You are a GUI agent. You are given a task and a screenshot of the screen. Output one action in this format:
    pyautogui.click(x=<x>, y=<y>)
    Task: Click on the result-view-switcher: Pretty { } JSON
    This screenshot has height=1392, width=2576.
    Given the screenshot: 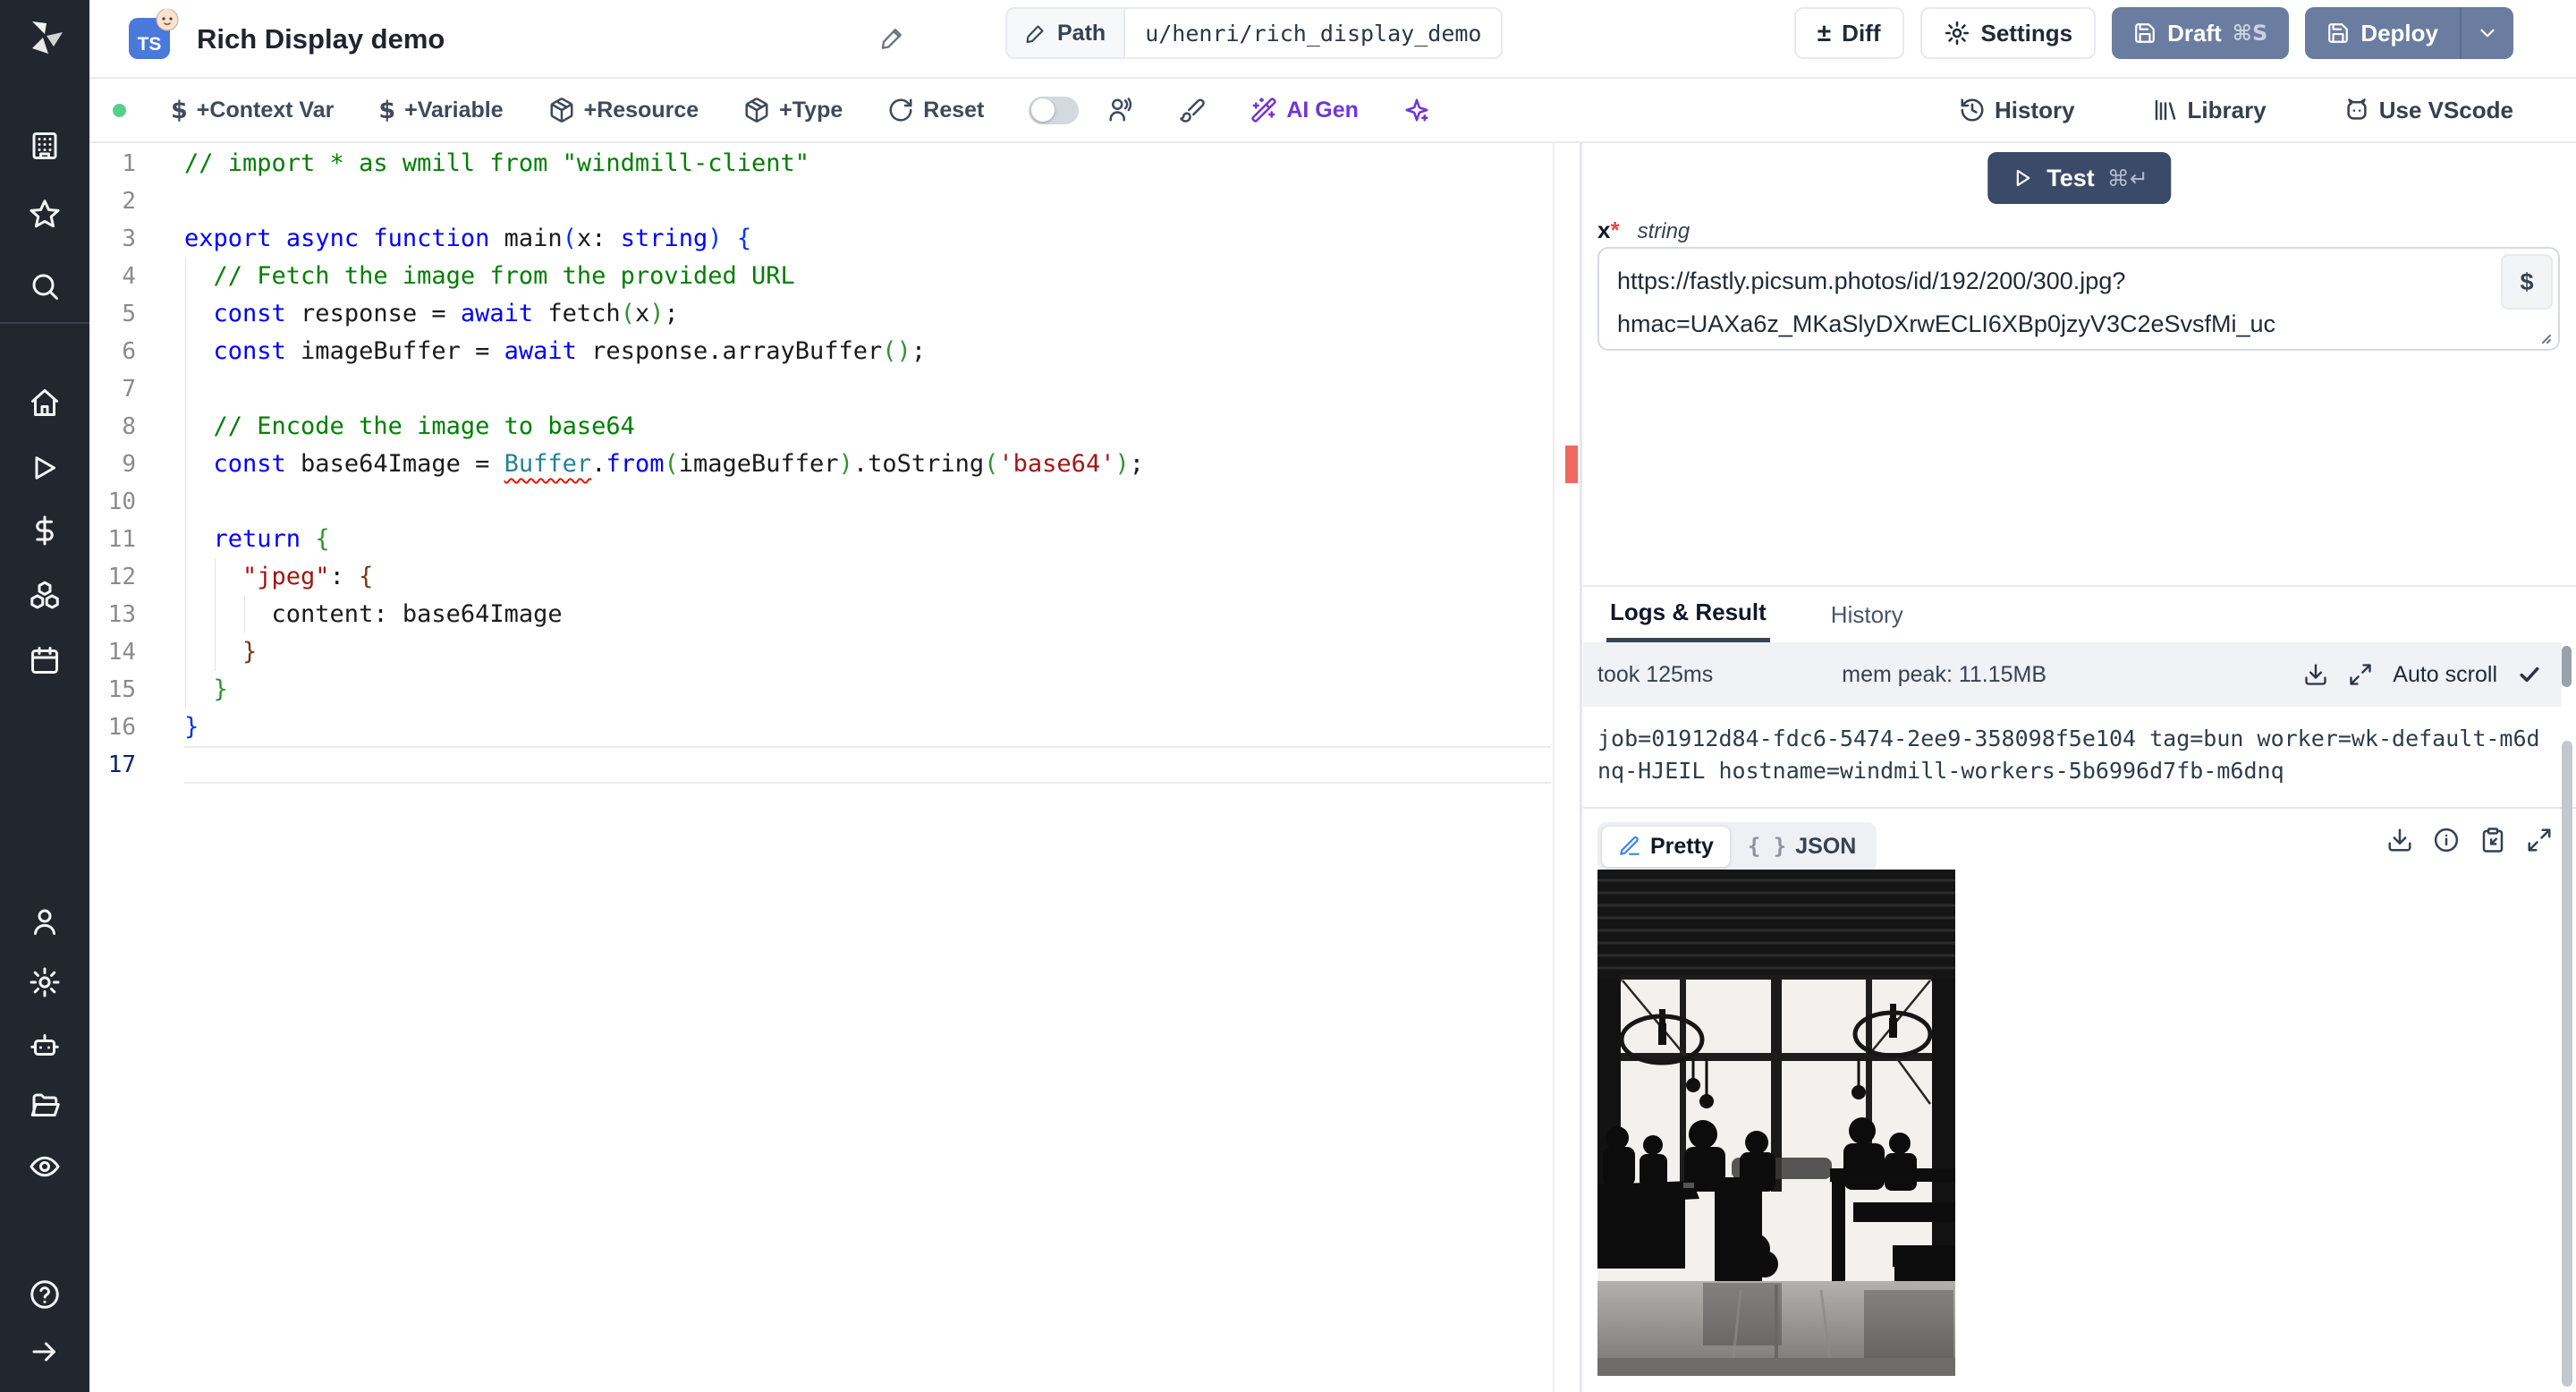 What is the action you would take?
    pyautogui.click(x=1737, y=846)
    